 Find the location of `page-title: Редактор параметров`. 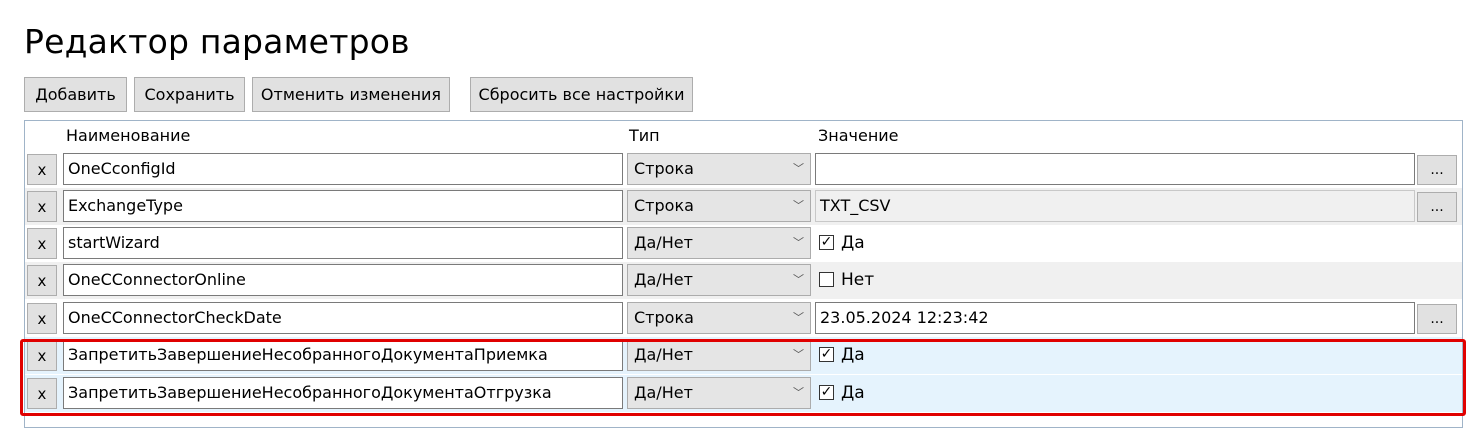

page-title: Редактор параметров is located at coordinates (217, 41).